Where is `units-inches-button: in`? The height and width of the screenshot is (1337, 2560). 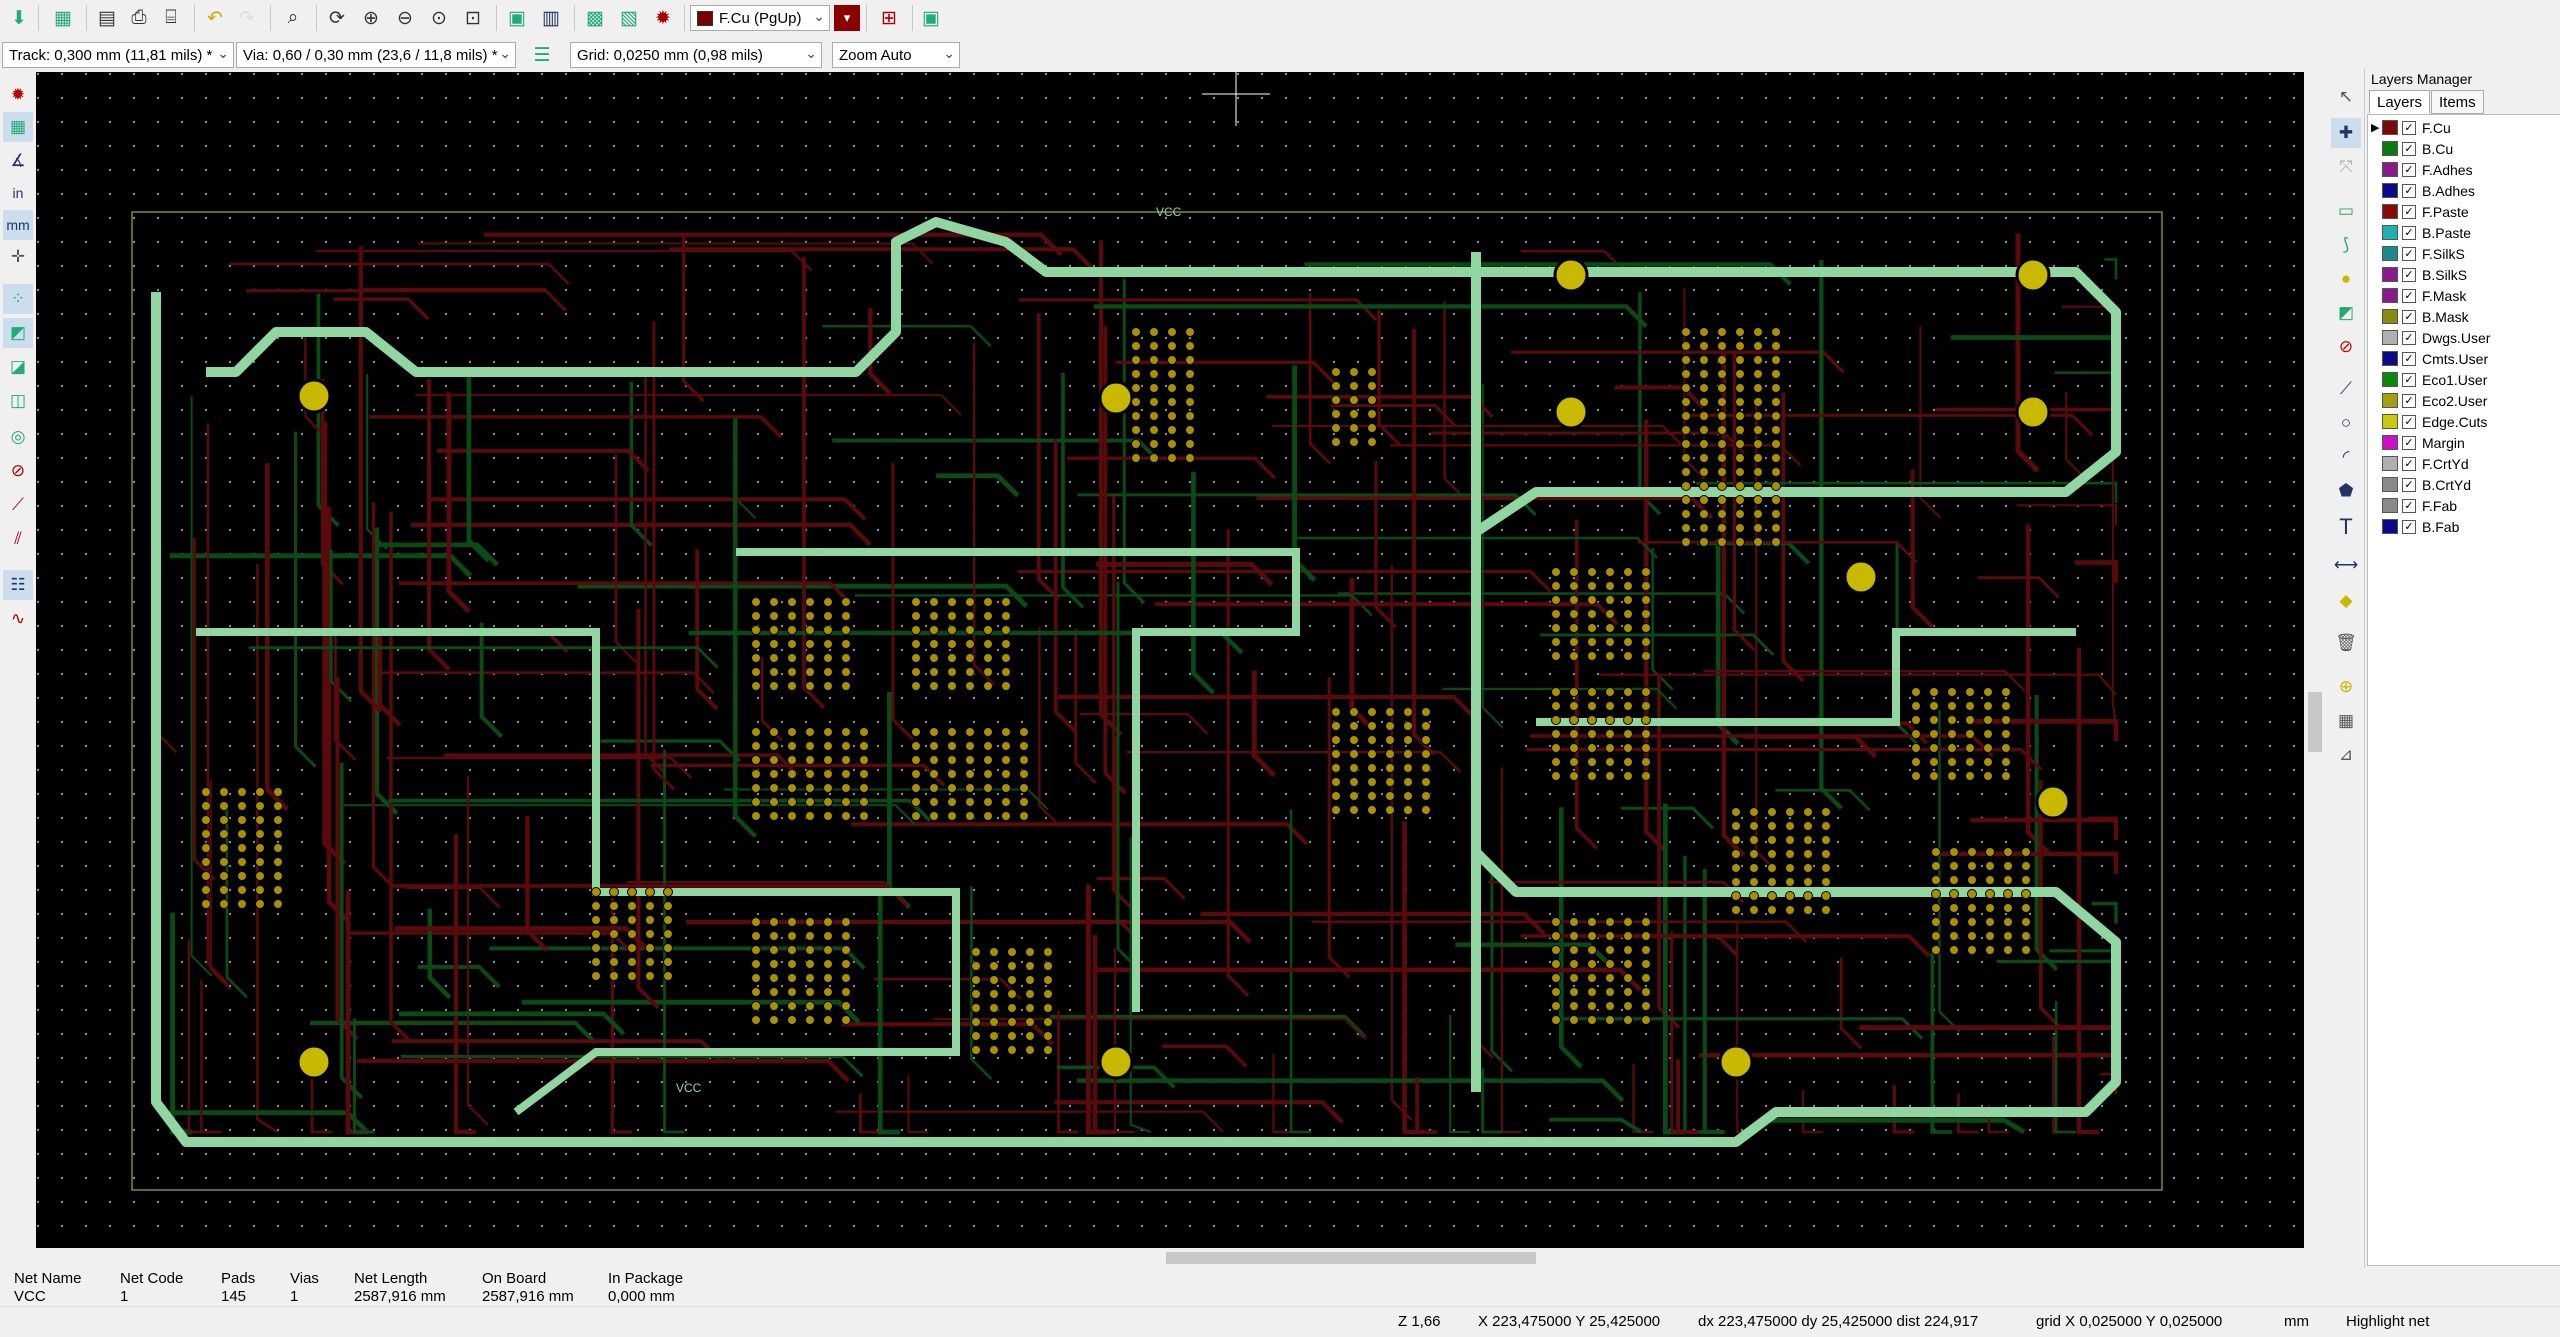 units-inches-button: in is located at coordinates (18, 193).